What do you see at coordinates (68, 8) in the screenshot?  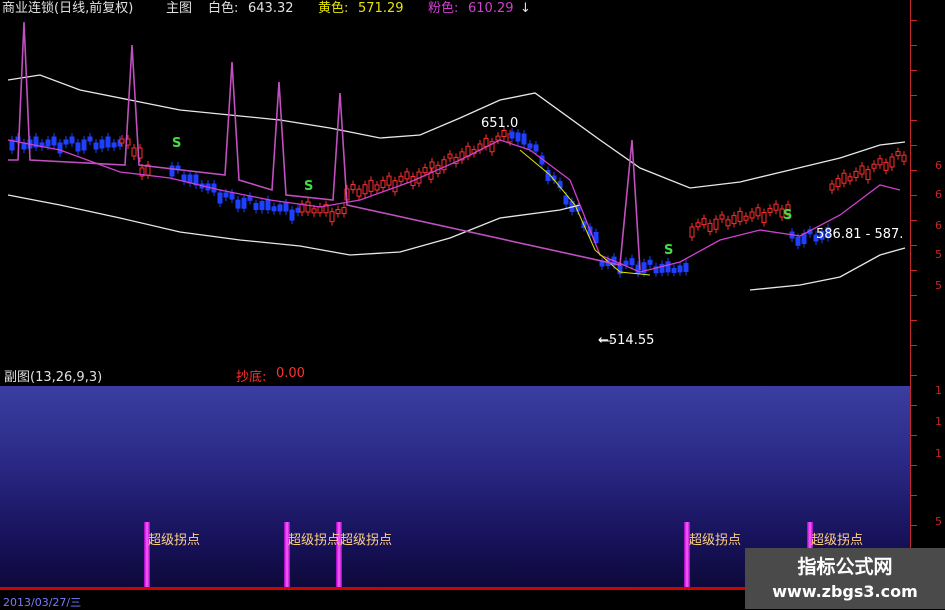 I see `chart-title: 商业连锁(日线,前复权)` at bounding box center [68, 8].